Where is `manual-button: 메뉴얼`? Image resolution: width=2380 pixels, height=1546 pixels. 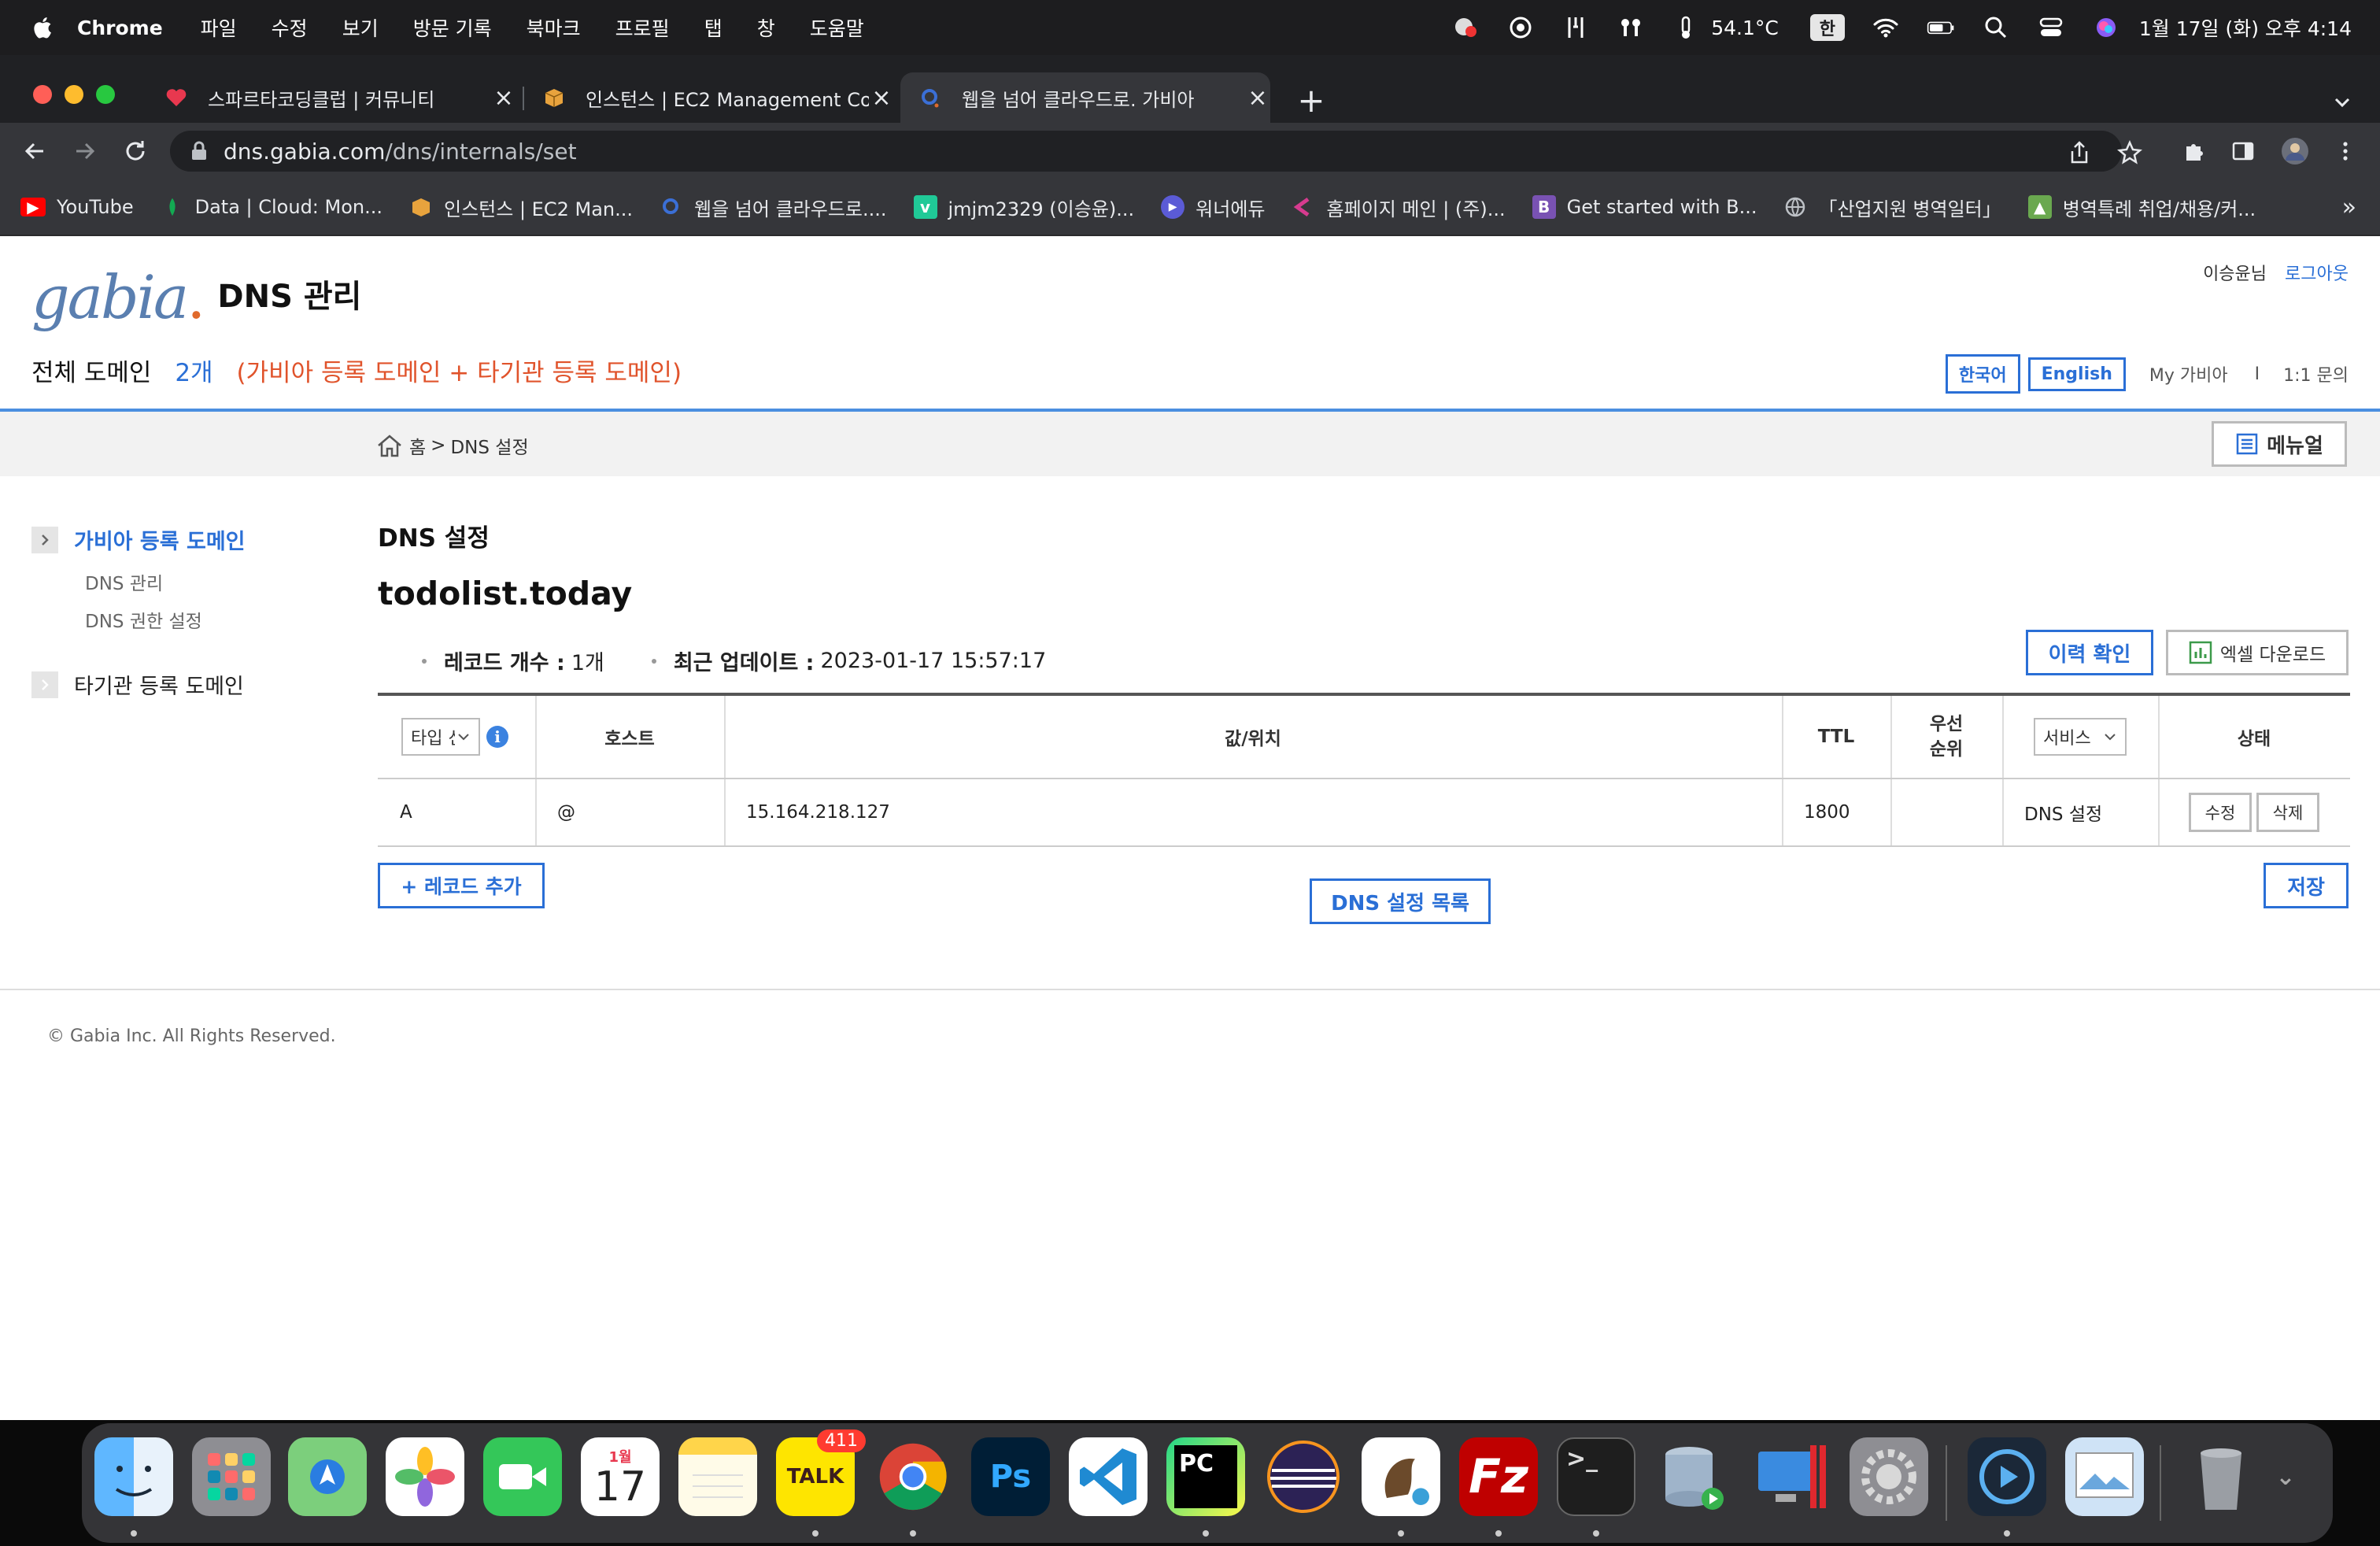
manual-button: 메뉴얼 is located at coordinates (2279, 444).